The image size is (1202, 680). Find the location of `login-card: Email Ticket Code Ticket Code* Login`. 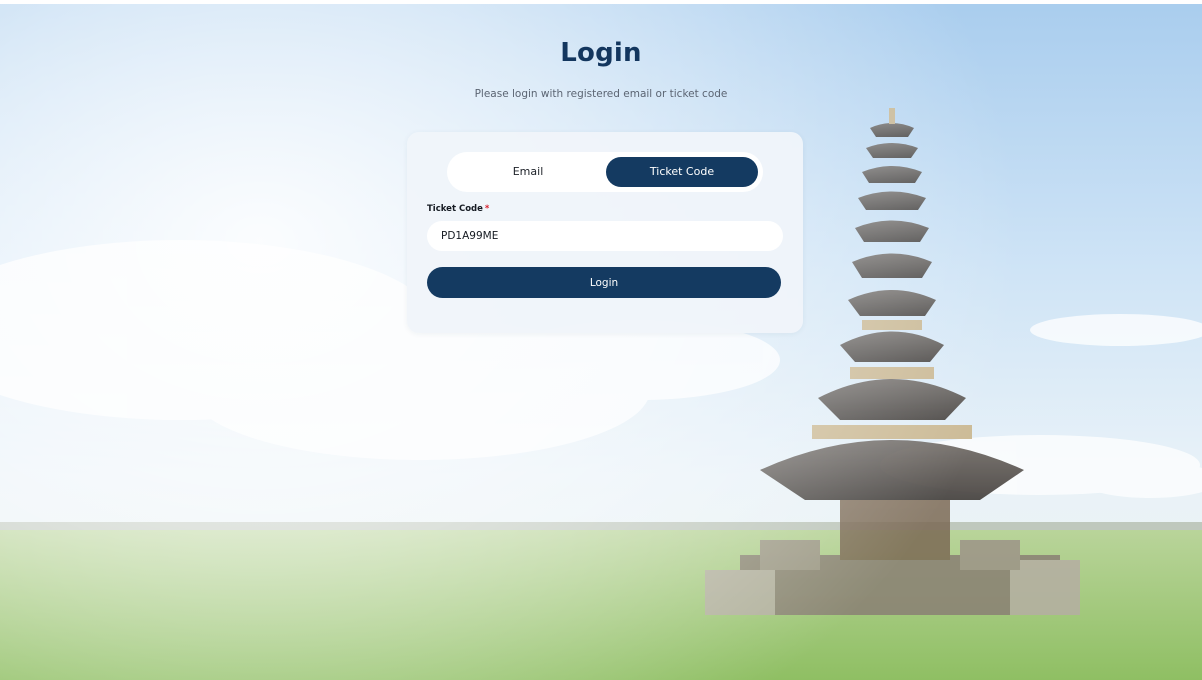

login-card: Email Ticket Code Ticket Code* Login is located at coordinates (605, 232).